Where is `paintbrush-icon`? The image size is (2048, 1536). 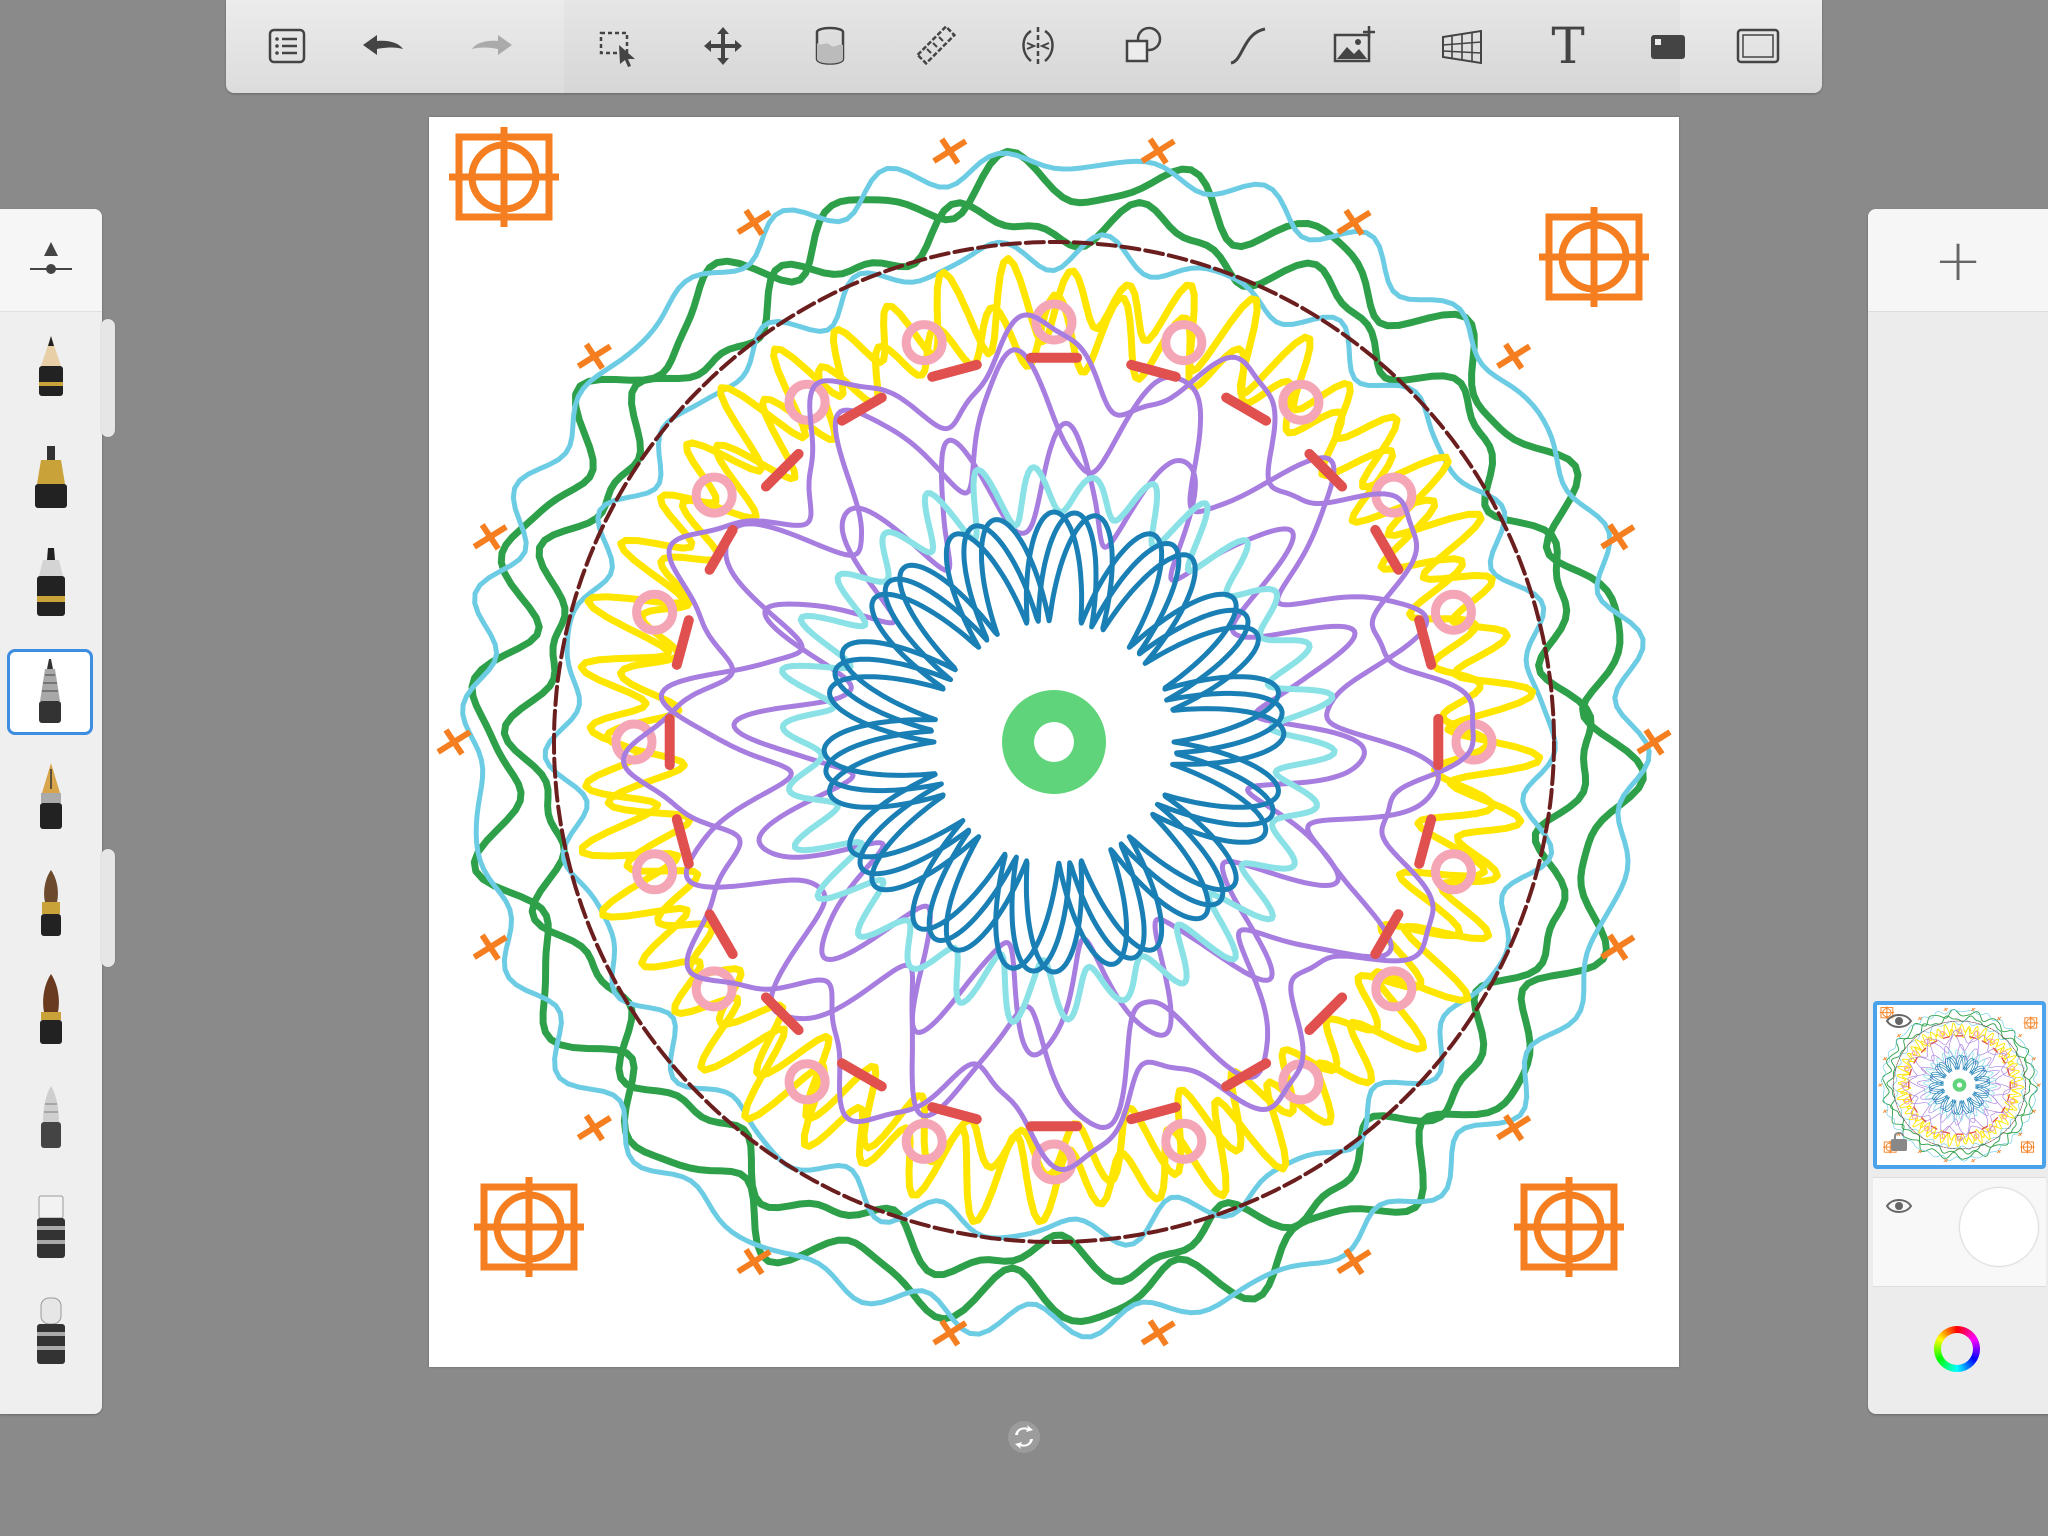
paintbrush-icon is located at coordinates (51, 903).